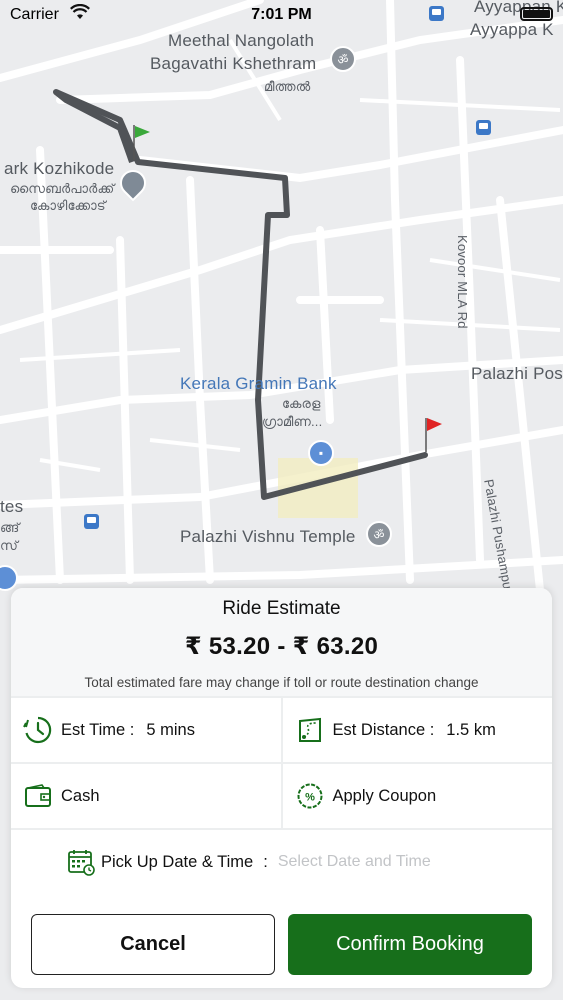  What do you see at coordinates (321, 453) in the screenshot?
I see `bank-pin-icon: ▪` at bounding box center [321, 453].